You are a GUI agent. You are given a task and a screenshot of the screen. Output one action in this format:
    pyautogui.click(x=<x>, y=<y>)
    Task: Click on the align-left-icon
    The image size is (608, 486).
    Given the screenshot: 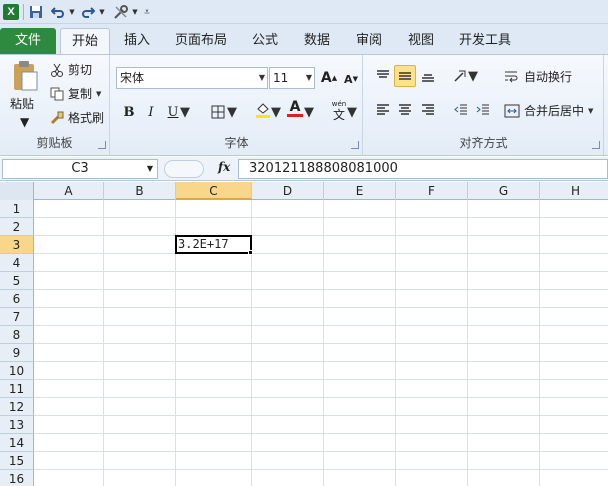 What is the action you would take?
    pyautogui.click(x=383, y=110)
    